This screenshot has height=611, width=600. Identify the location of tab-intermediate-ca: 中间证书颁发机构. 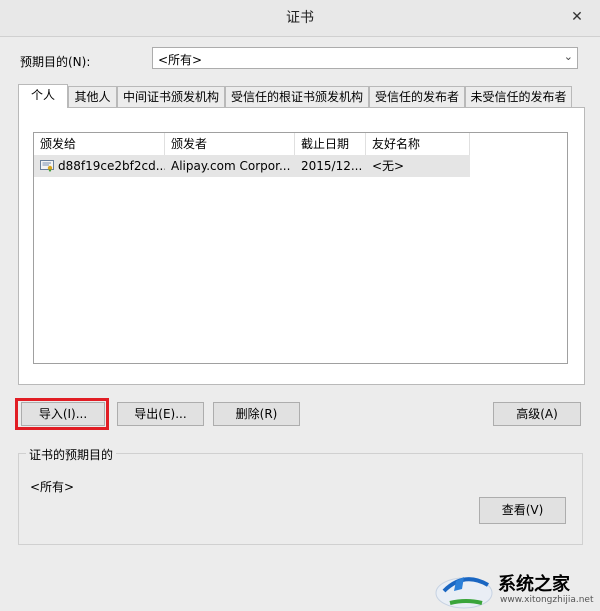
(171, 97).